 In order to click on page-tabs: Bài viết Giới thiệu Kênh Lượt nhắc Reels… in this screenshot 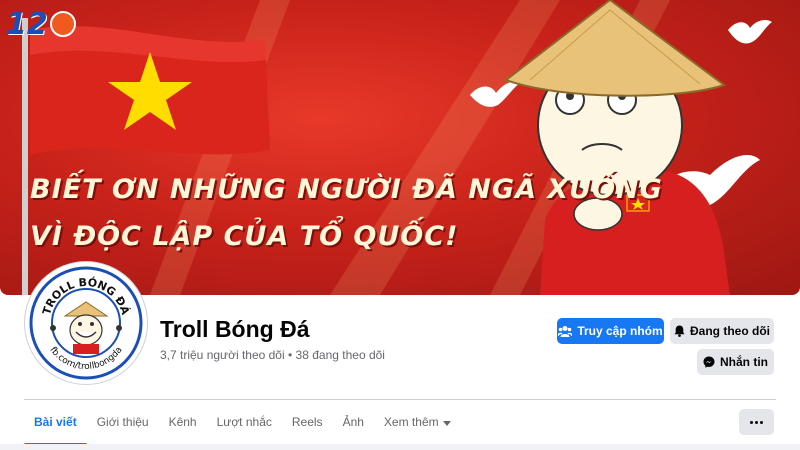, I will do `click(242, 424)`.